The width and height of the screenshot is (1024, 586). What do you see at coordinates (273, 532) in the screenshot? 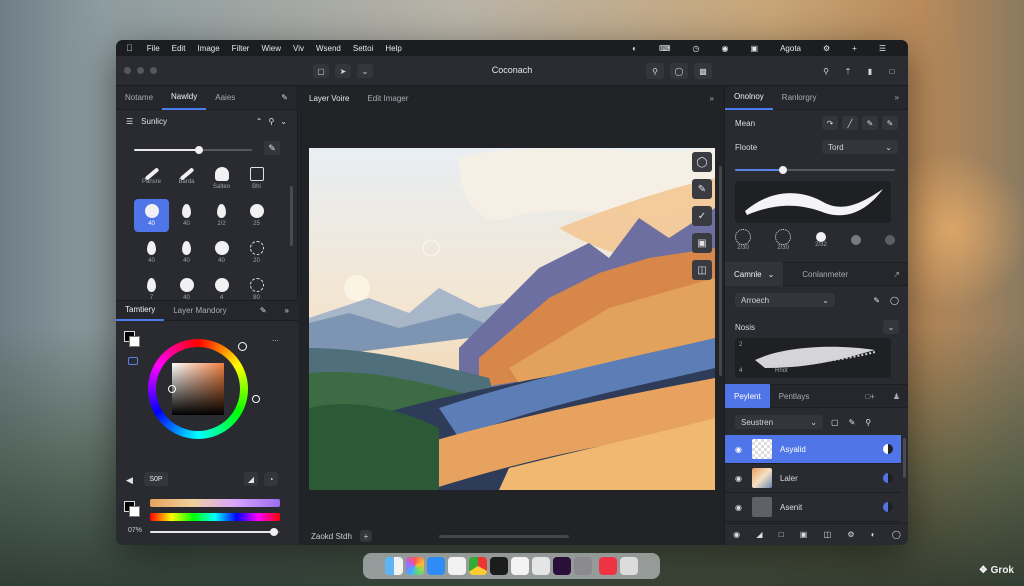
I see `opacity-knob` at bounding box center [273, 532].